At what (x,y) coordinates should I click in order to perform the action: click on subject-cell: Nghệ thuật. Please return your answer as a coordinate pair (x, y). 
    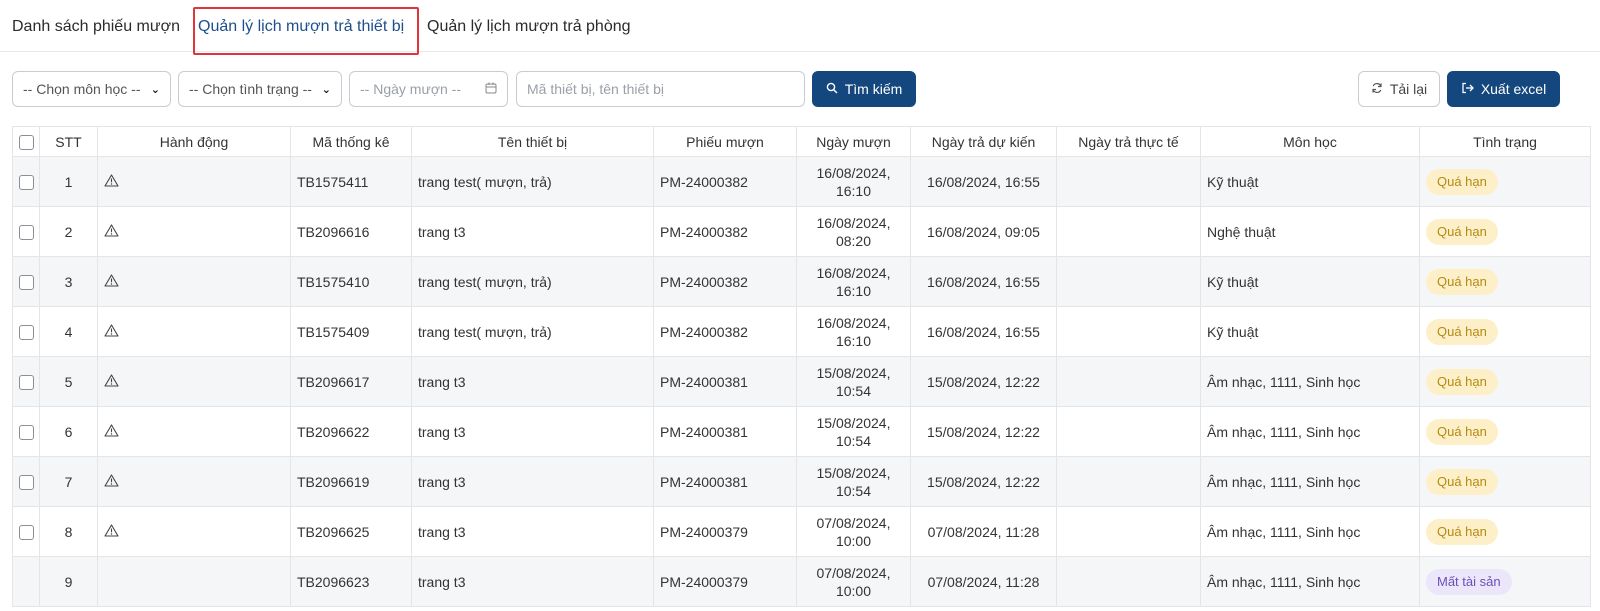
    Looking at the image, I should click on (1310, 231).